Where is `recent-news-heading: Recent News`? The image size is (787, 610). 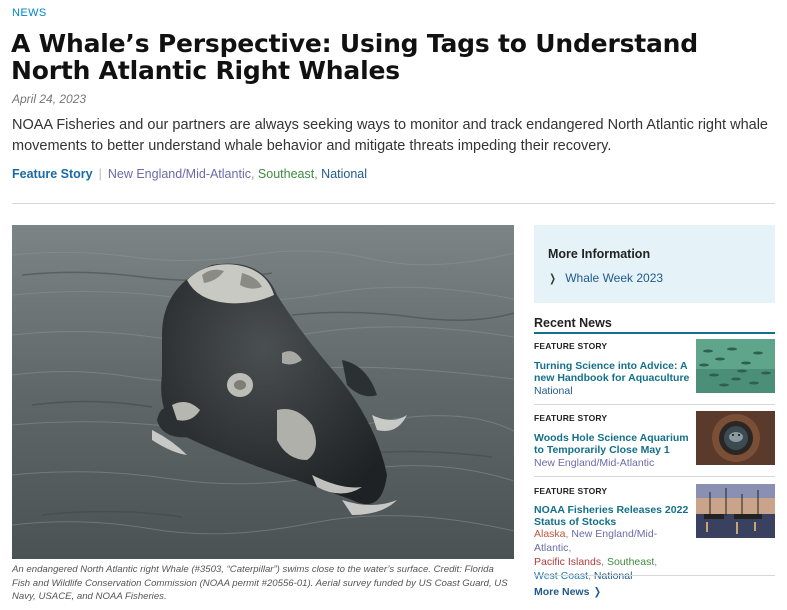
recent-news-heading: Recent News is located at coordinates (654, 325).